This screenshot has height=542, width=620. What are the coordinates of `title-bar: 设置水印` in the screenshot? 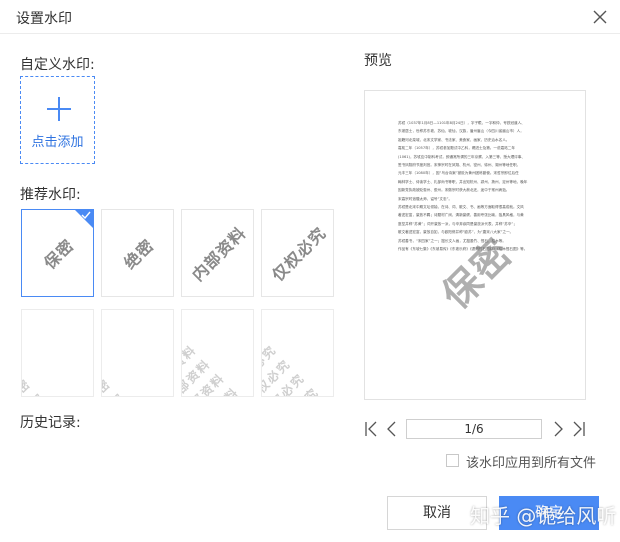 It's located at (310, 17).